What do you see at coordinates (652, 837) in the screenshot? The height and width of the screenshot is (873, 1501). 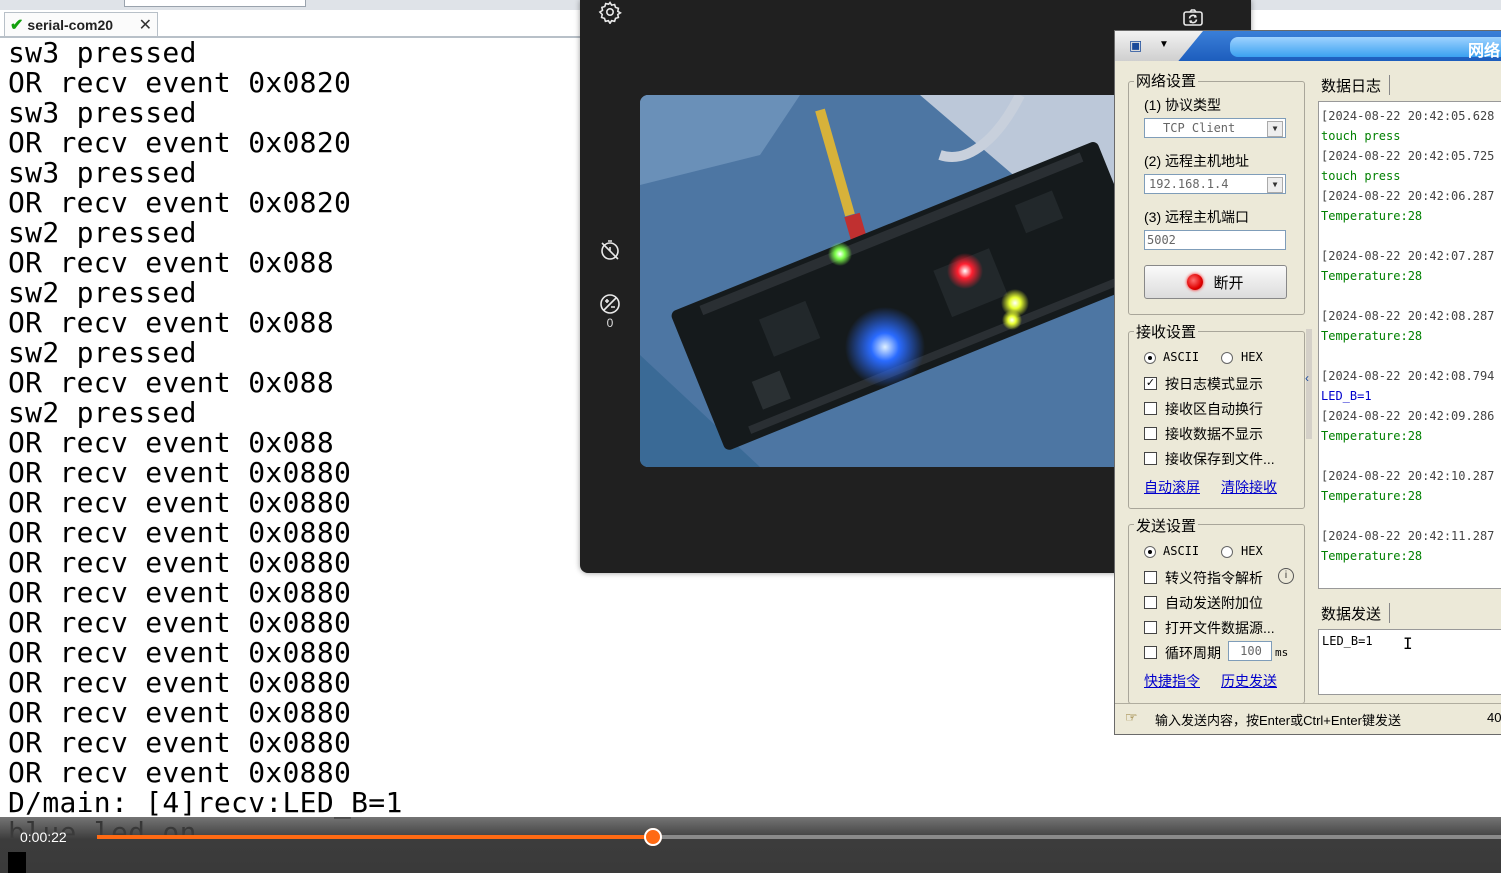 I see `seek-thumb` at bounding box center [652, 837].